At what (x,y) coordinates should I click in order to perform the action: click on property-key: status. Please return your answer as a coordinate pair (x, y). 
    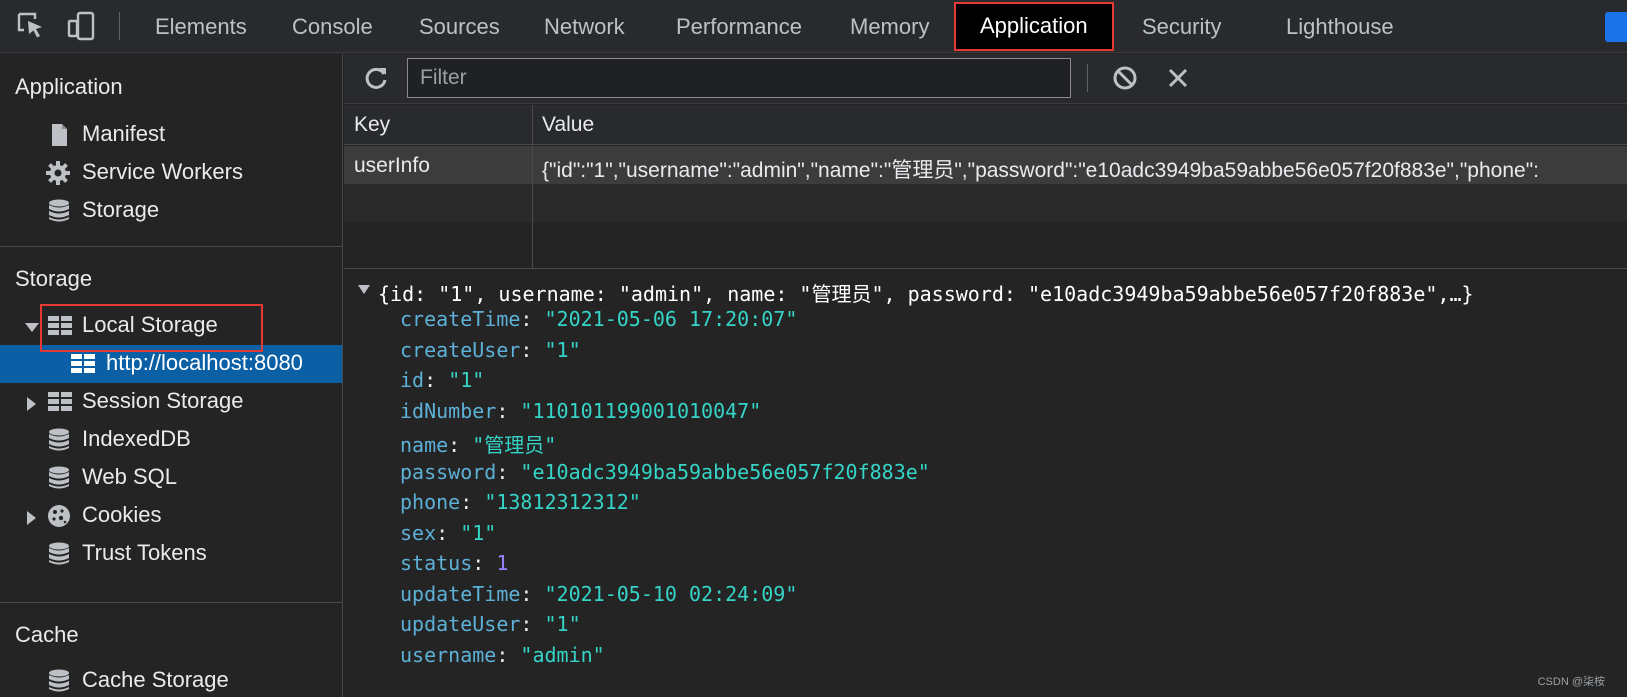
    Looking at the image, I should click on (436, 563).